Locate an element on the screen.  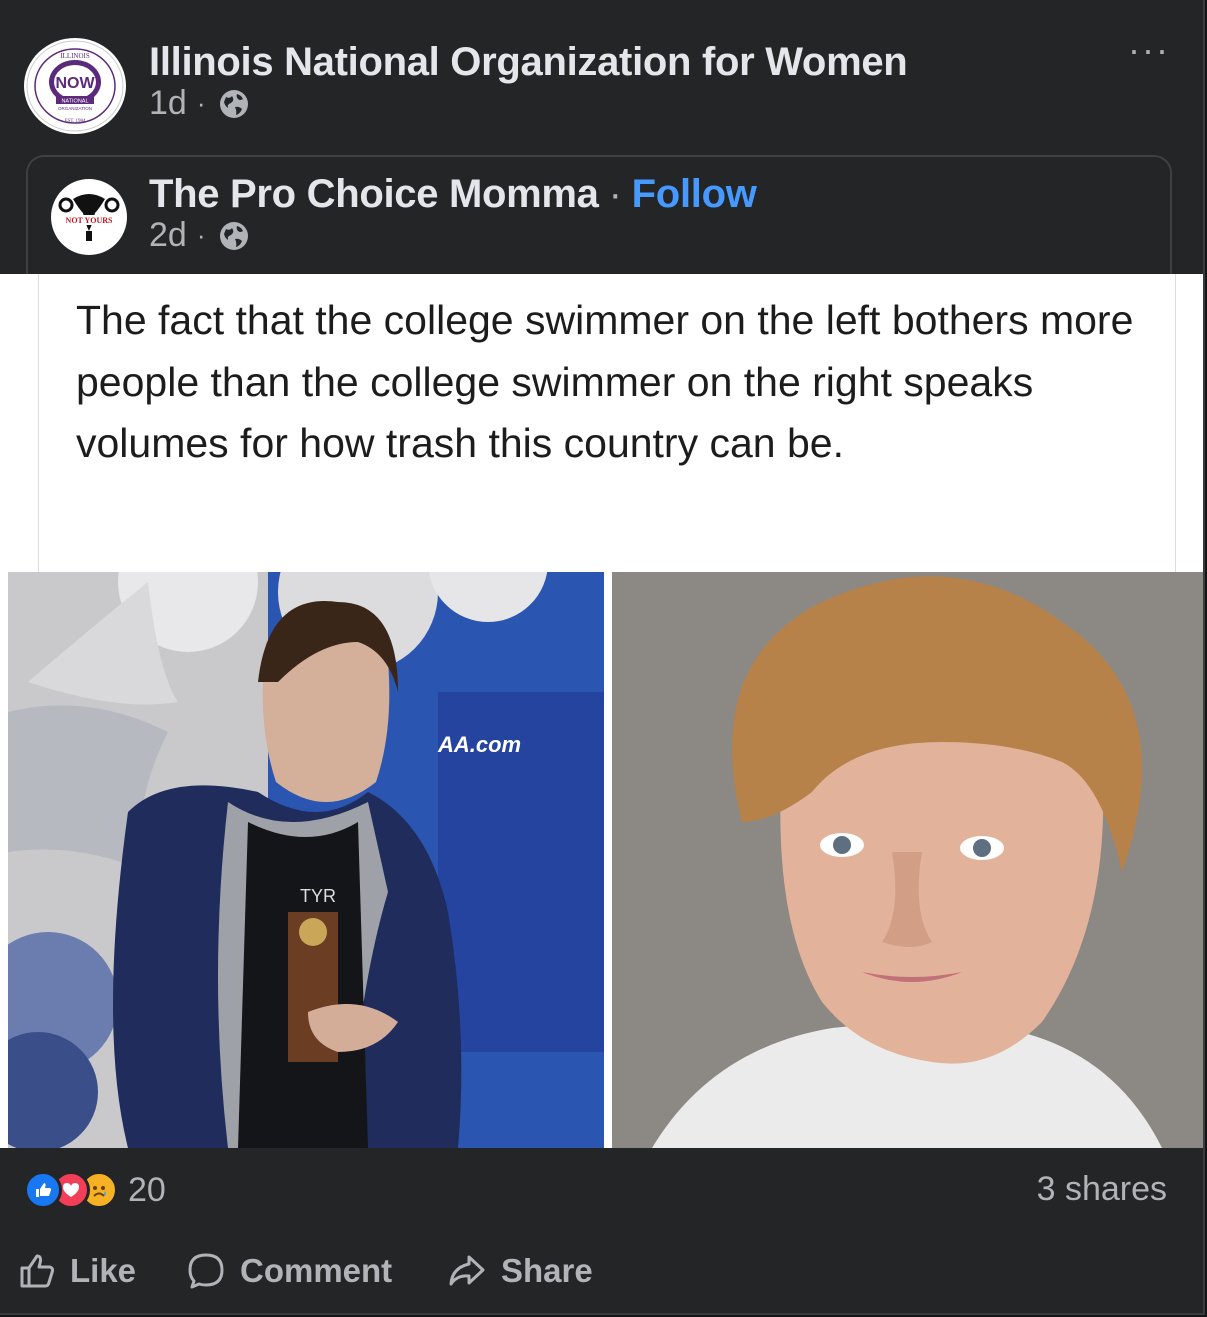
comment-icon is located at coordinates (206, 1271).